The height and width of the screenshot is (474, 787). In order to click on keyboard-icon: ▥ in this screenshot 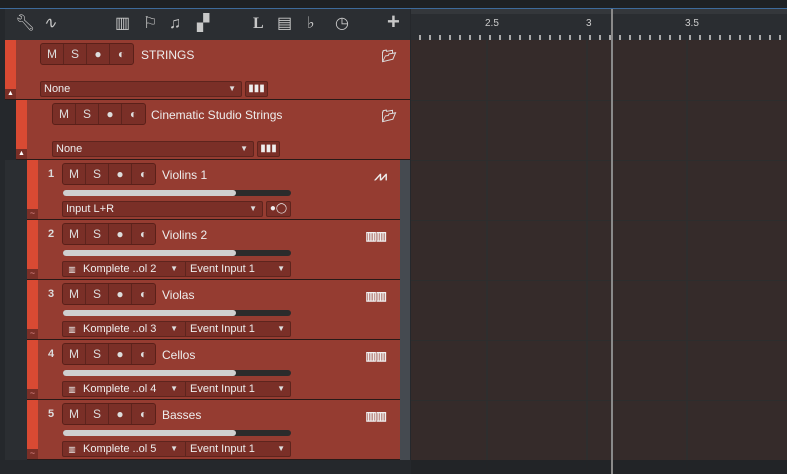, I will do `click(72, 449)`.